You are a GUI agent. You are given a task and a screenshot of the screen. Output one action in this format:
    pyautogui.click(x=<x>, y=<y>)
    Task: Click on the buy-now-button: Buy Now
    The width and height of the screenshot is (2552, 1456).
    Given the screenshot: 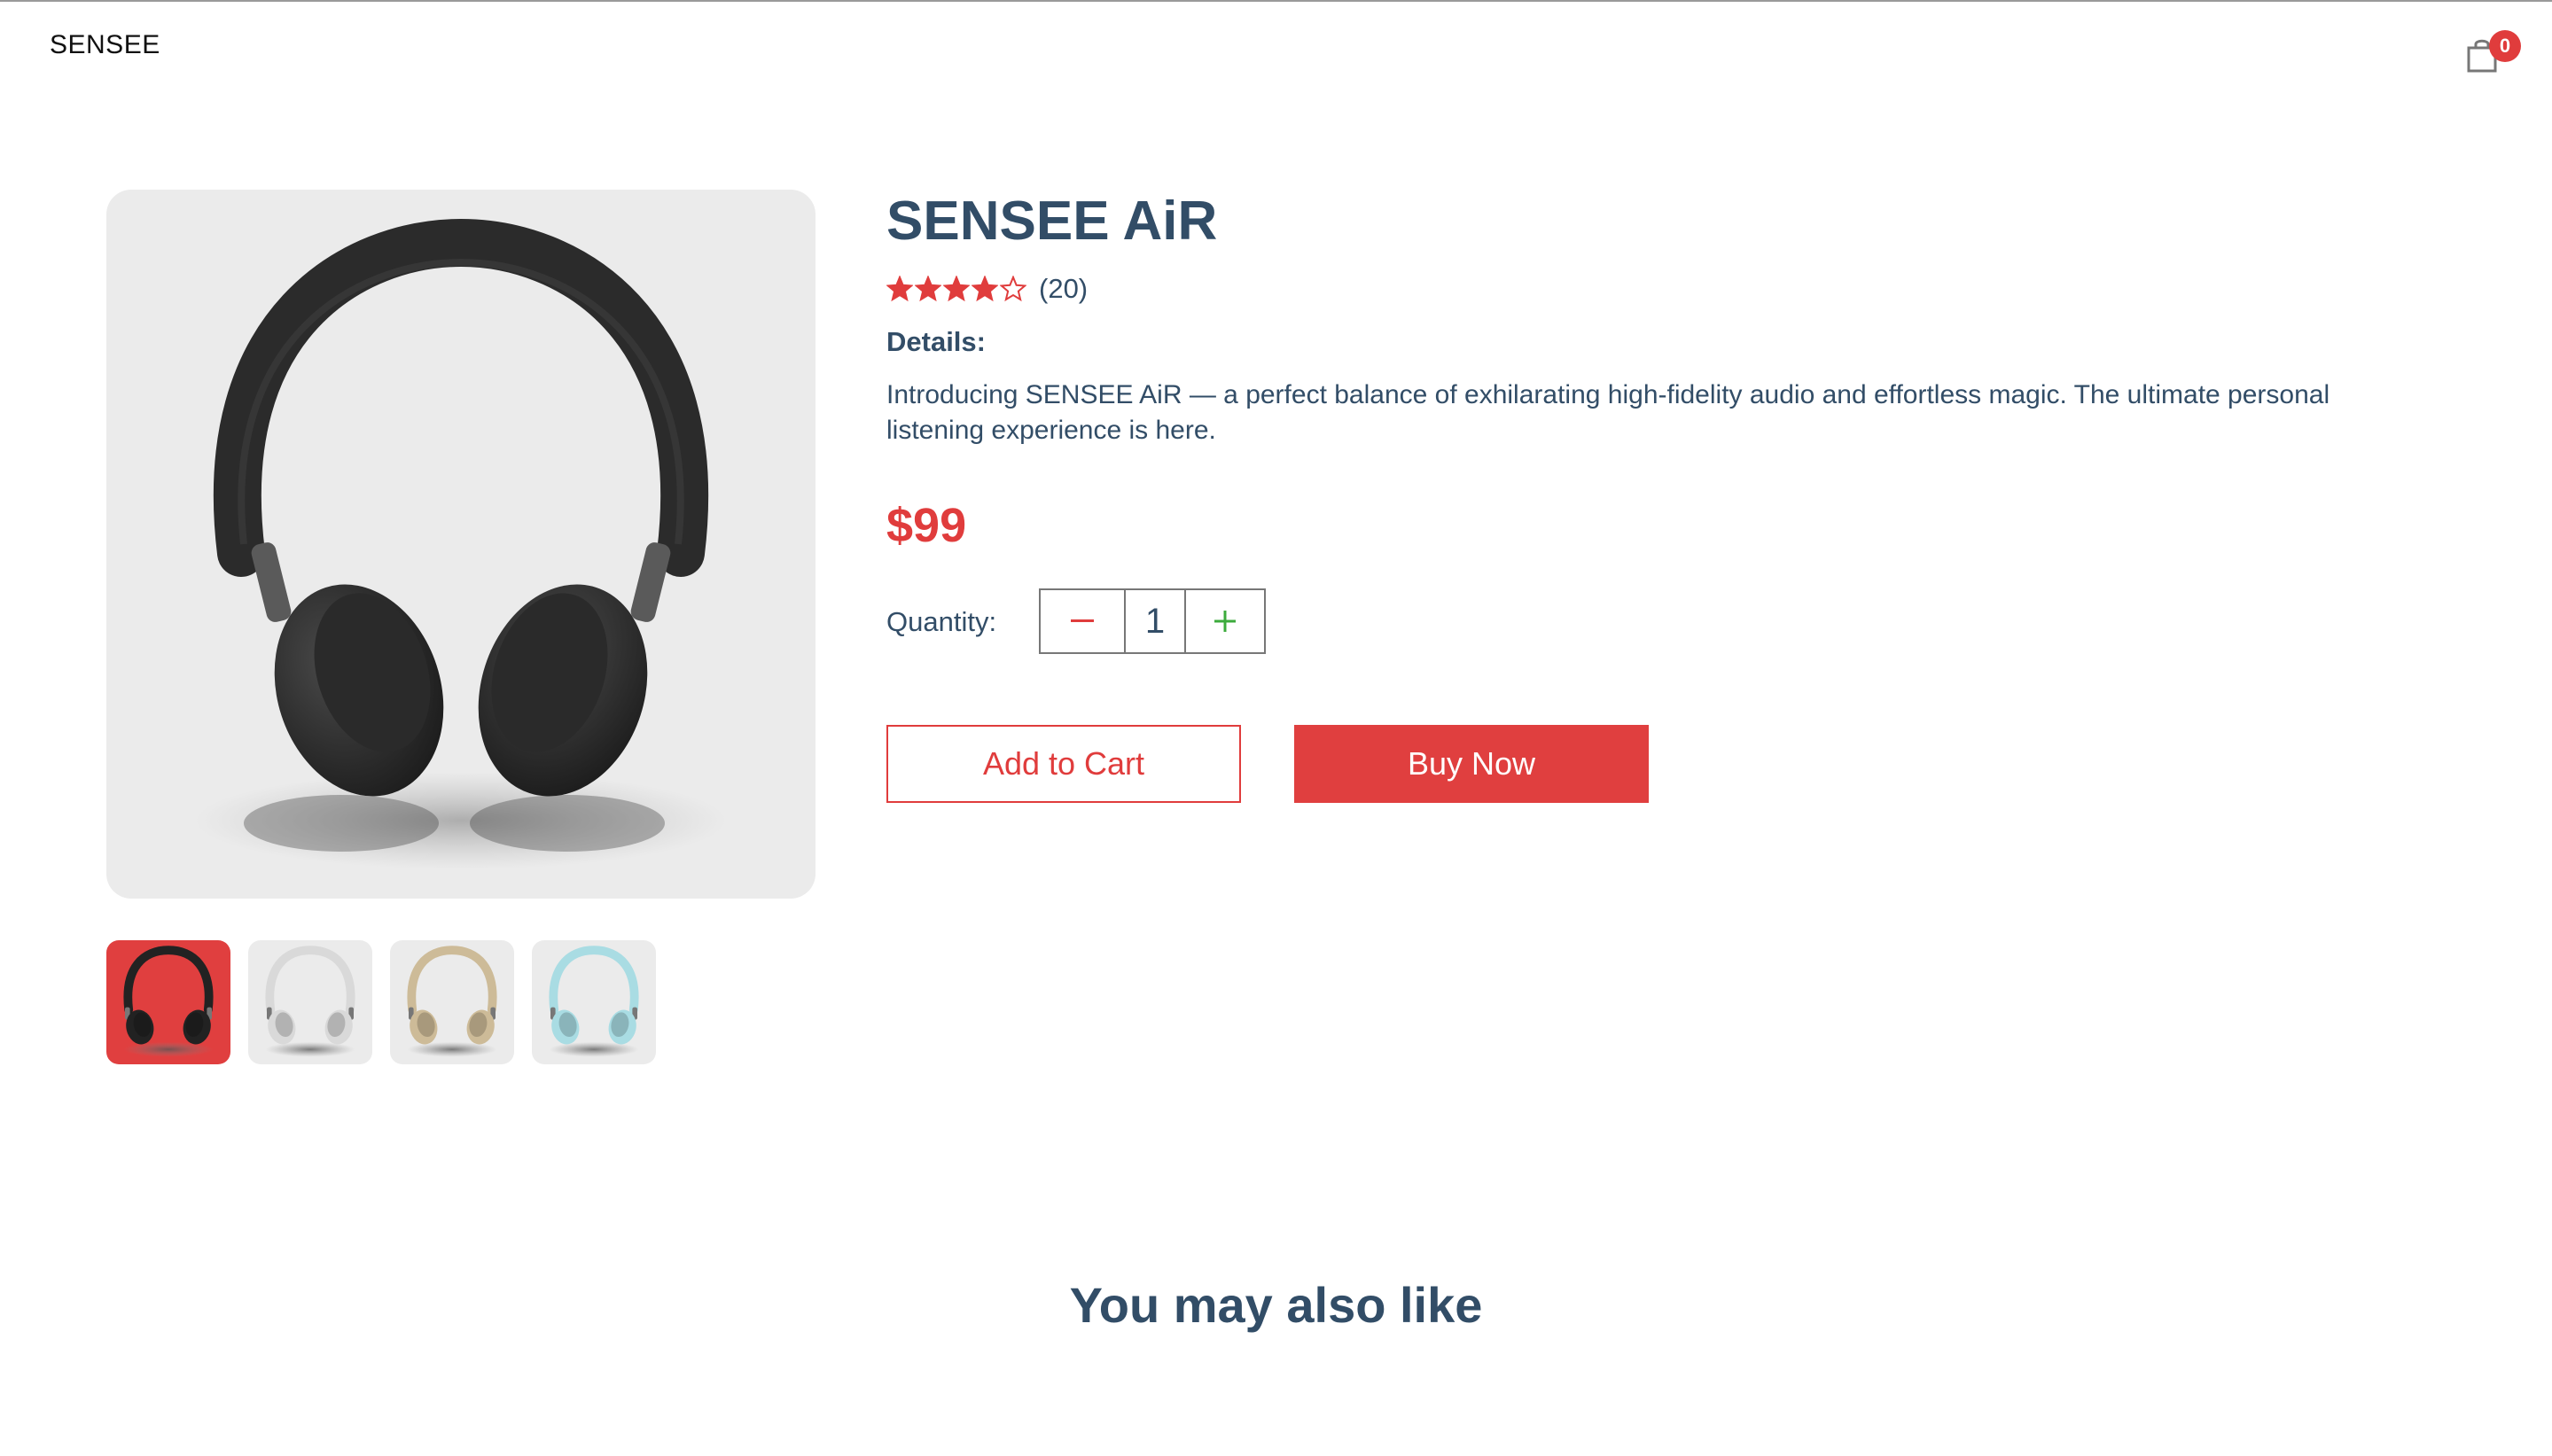 What is the action you would take?
    pyautogui.click(x=1471, y=764)
    